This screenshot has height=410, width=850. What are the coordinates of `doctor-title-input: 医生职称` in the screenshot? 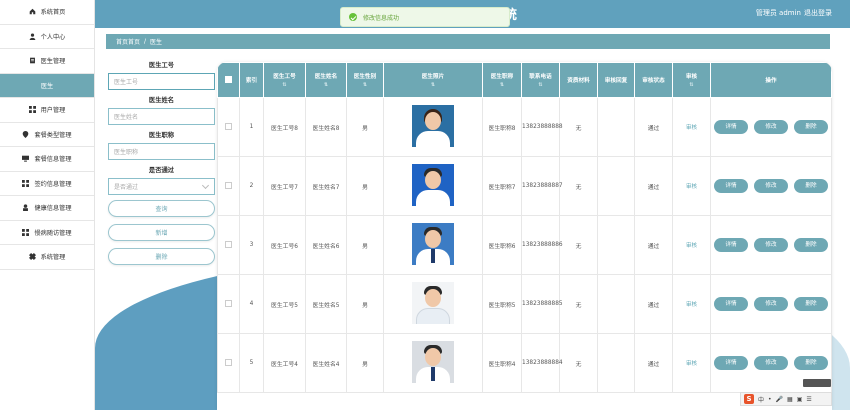 It's located at (161, 151).